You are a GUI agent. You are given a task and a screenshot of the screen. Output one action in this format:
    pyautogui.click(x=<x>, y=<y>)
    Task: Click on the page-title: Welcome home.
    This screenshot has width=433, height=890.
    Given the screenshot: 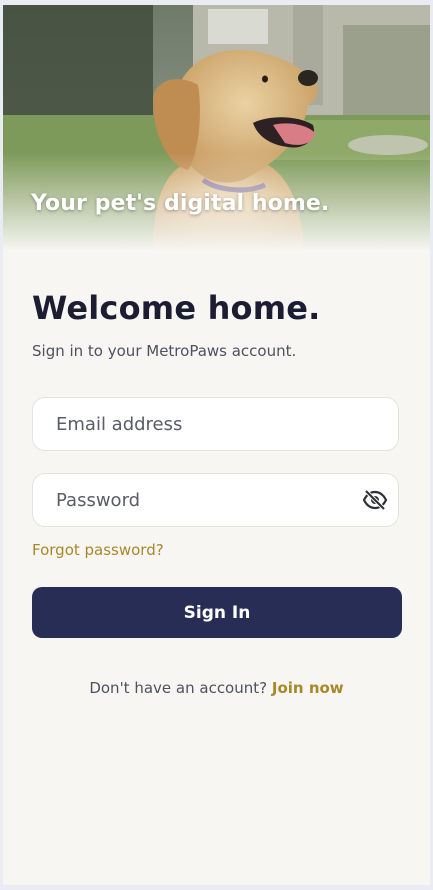 What is the action you would take?
    pyautogui.click(x=176, y=308)
    